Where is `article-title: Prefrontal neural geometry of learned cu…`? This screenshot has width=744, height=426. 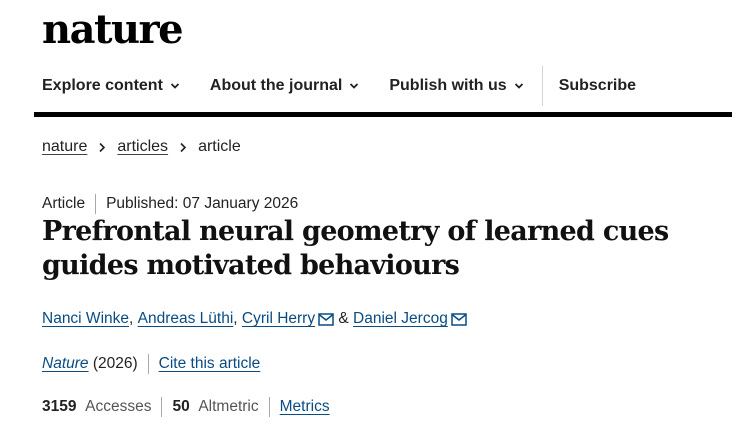 article-title: Prefrontal neural geometry of learned cu… is located at coordinates (355, 248).